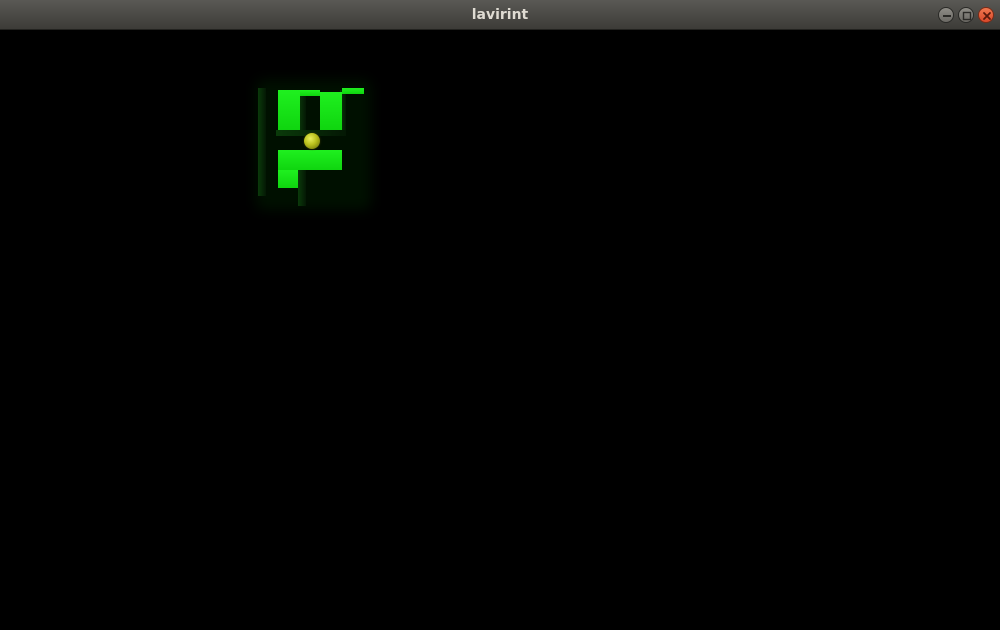 The height and width of the screenshot is (630, 1000). I want to click on maximize-icon, so click(967, 16).